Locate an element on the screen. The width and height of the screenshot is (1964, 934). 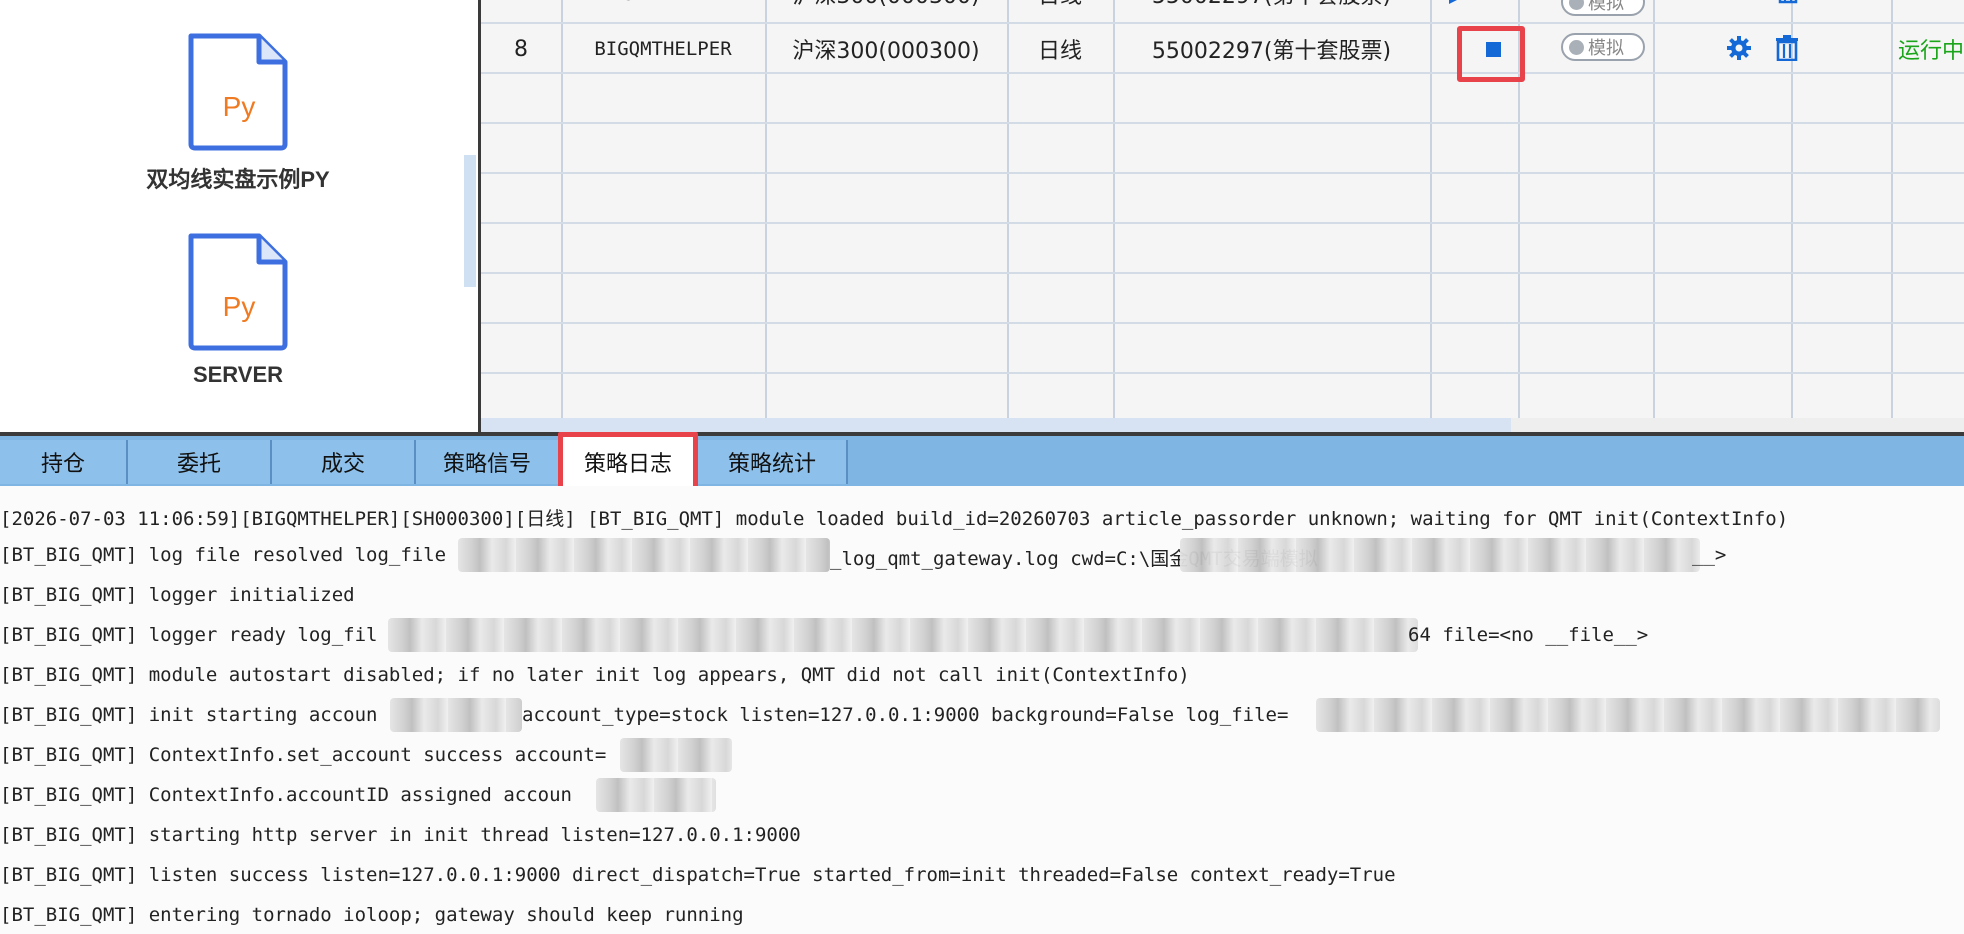
horizontal-scrollbar is located at coordinates (996, 425).